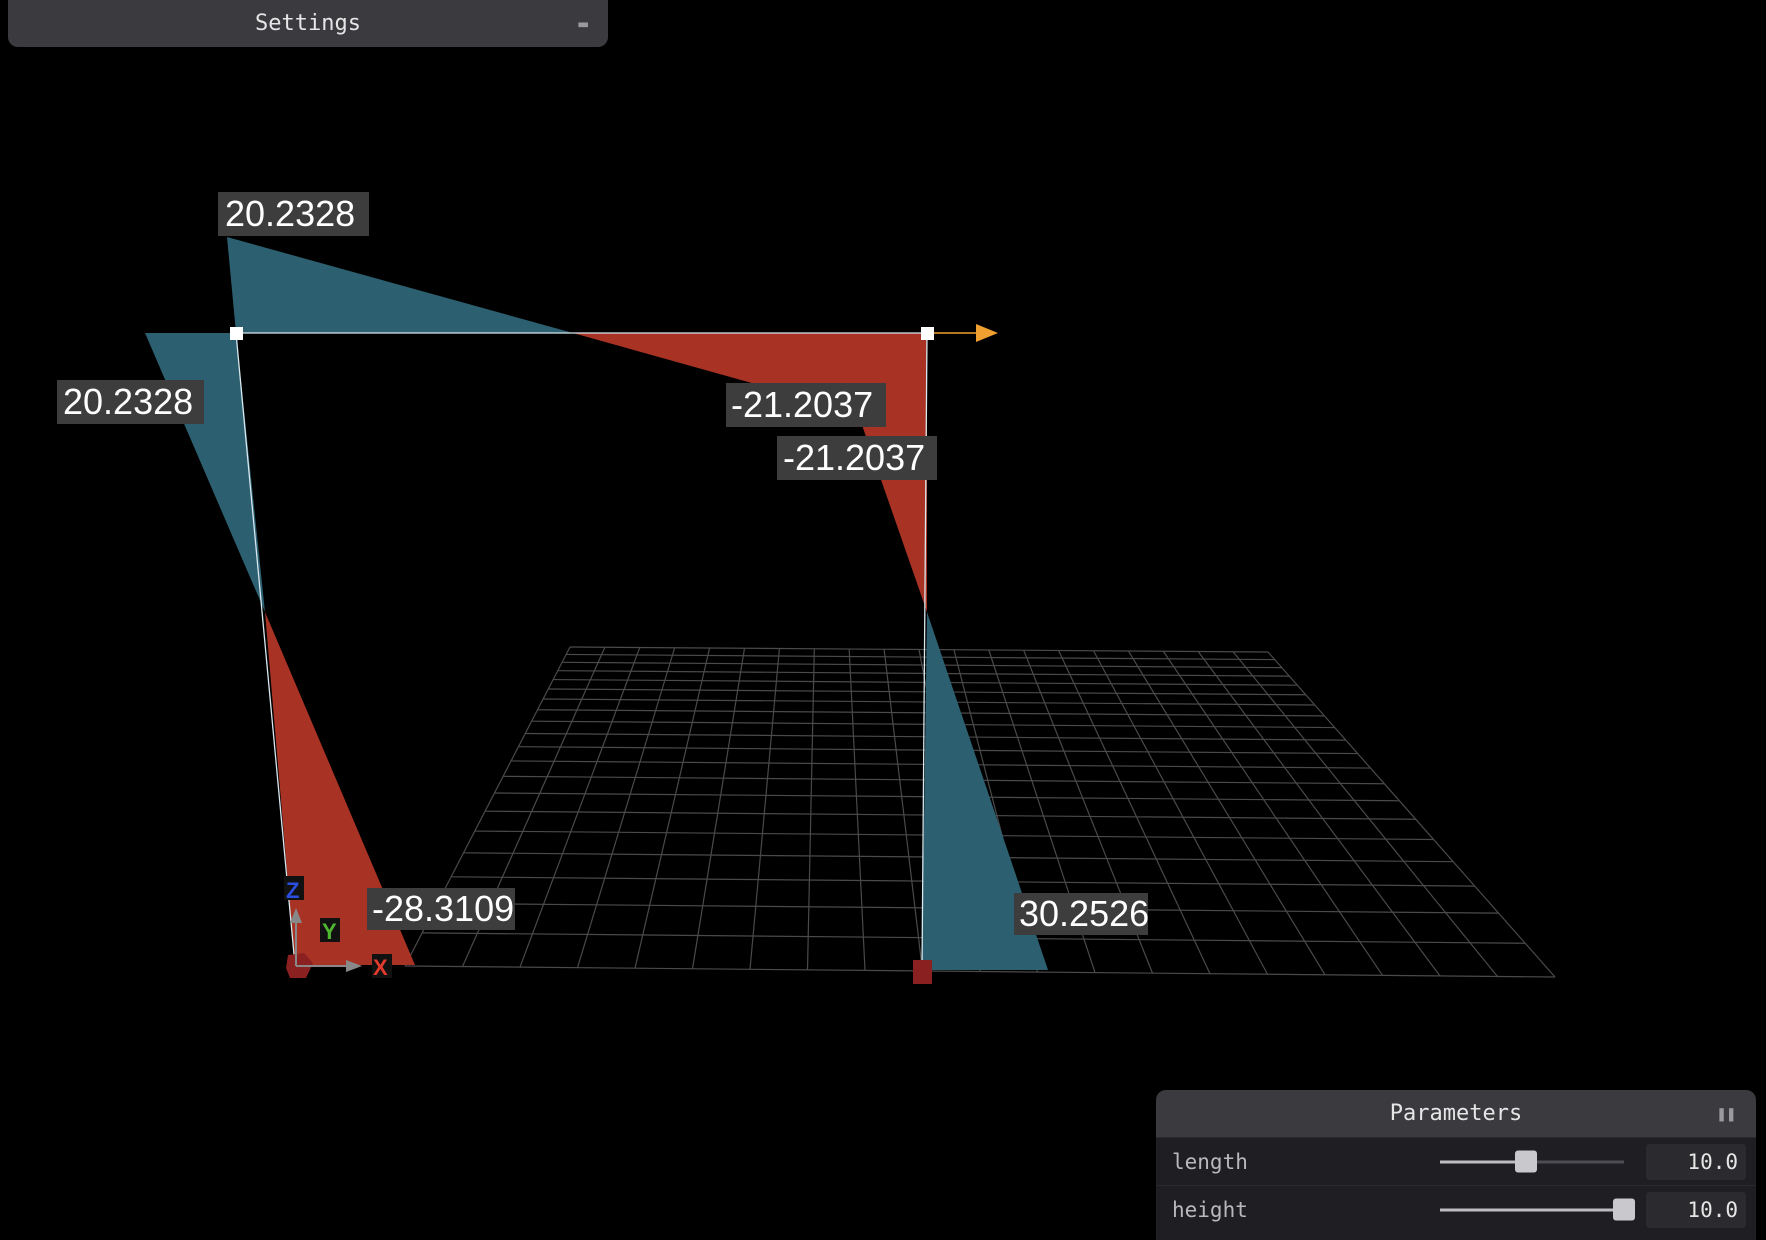  I want to click on settings-title: Settings, so click(308, 23).